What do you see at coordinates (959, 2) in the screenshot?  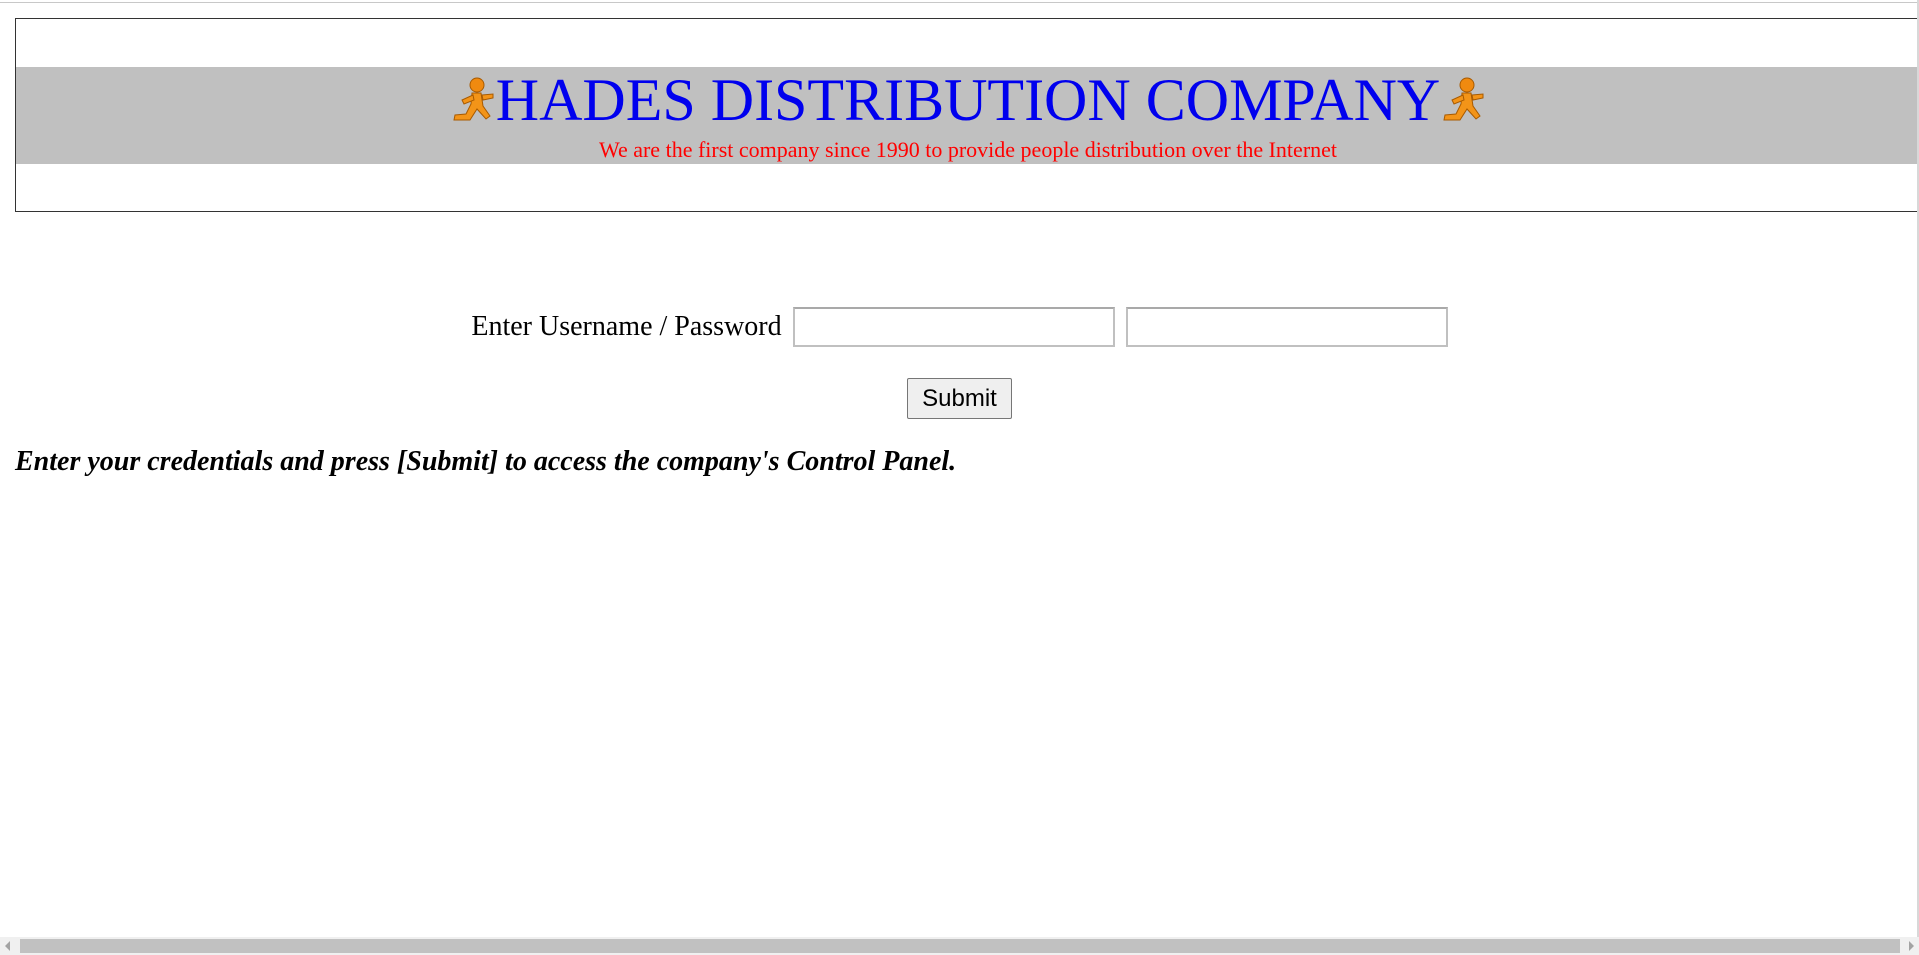 I see `top-border-line` at bounding box center [959, 2].